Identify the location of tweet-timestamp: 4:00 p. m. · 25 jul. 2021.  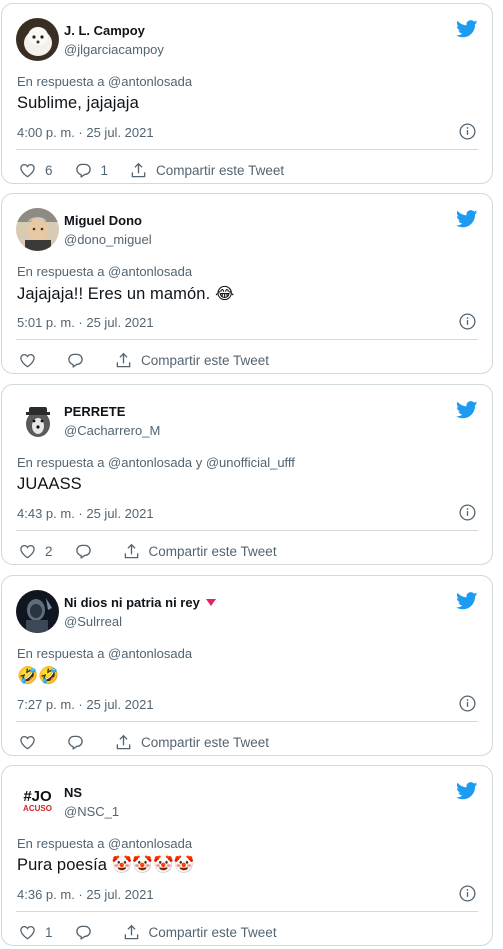
(85, 132).